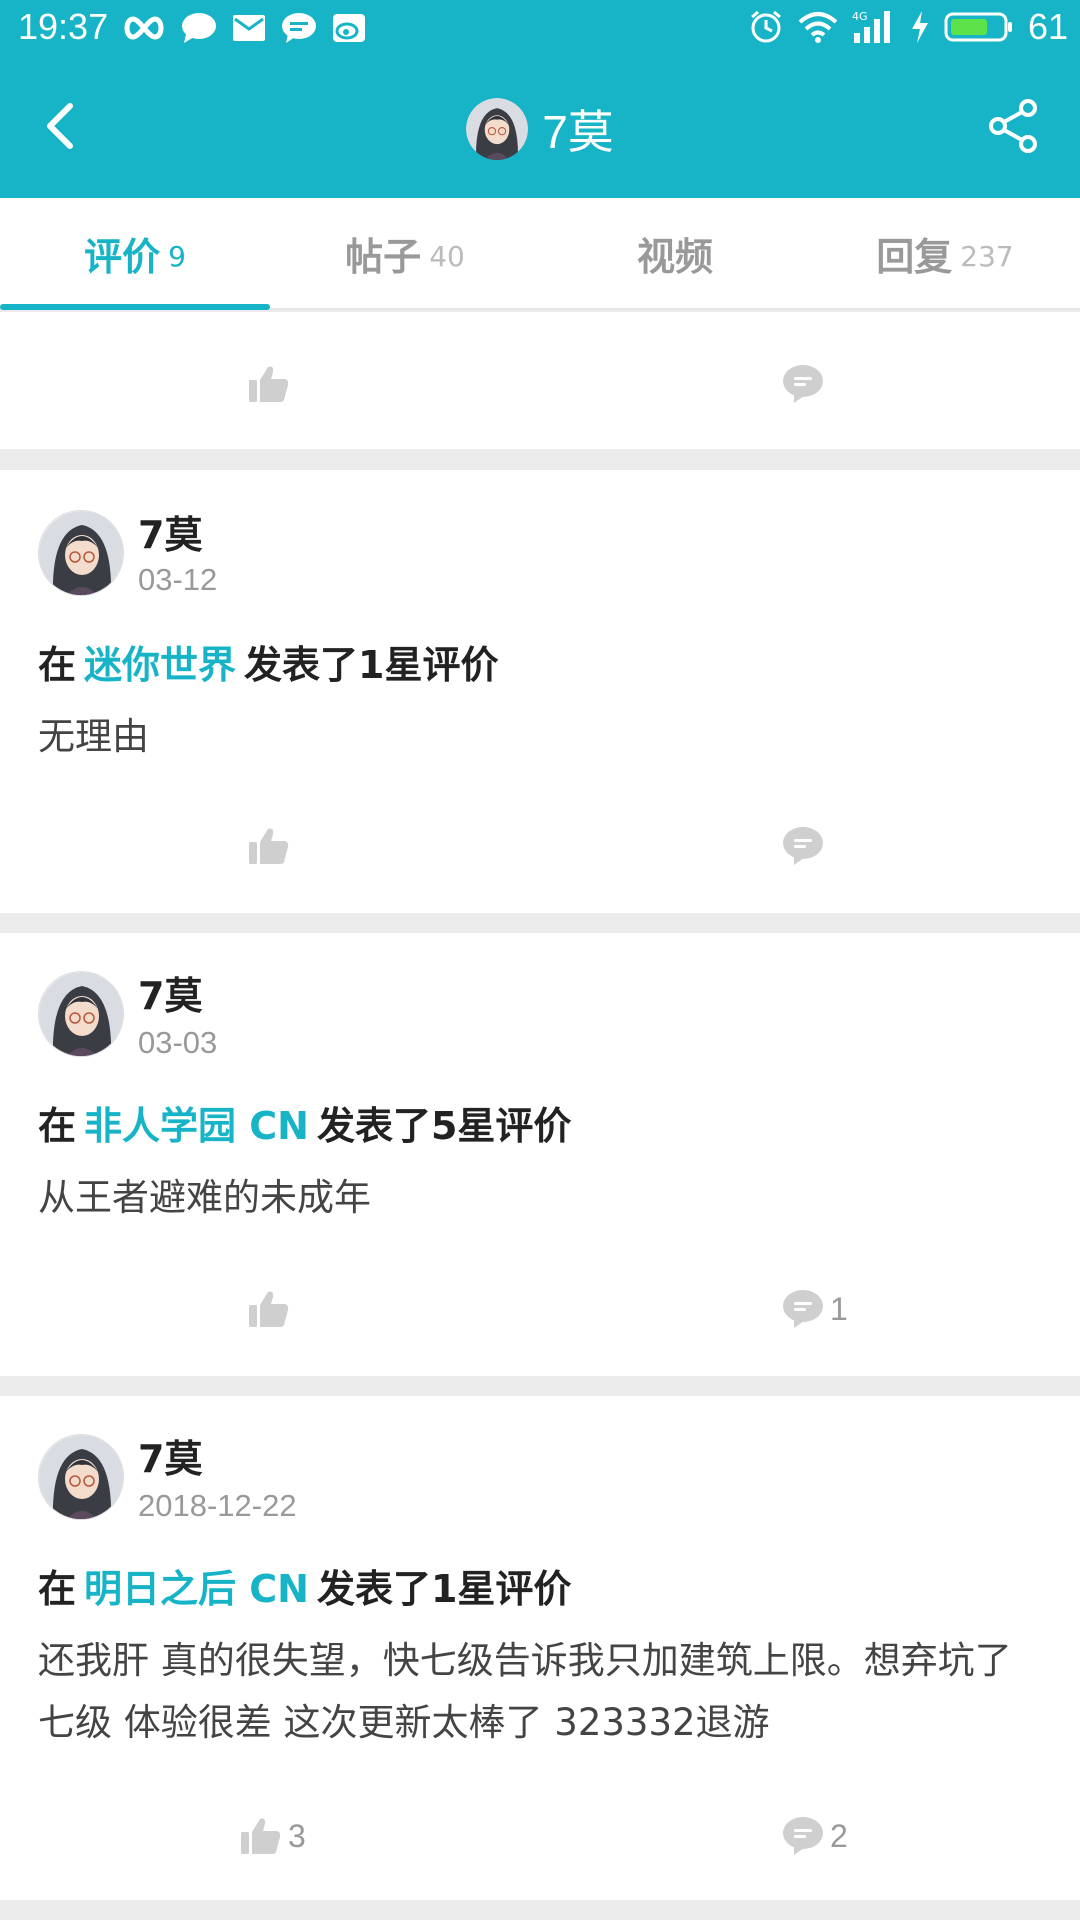  Describe the element at coordinates (978, 27) in the screenshot. I see `battery-icon` at that location.